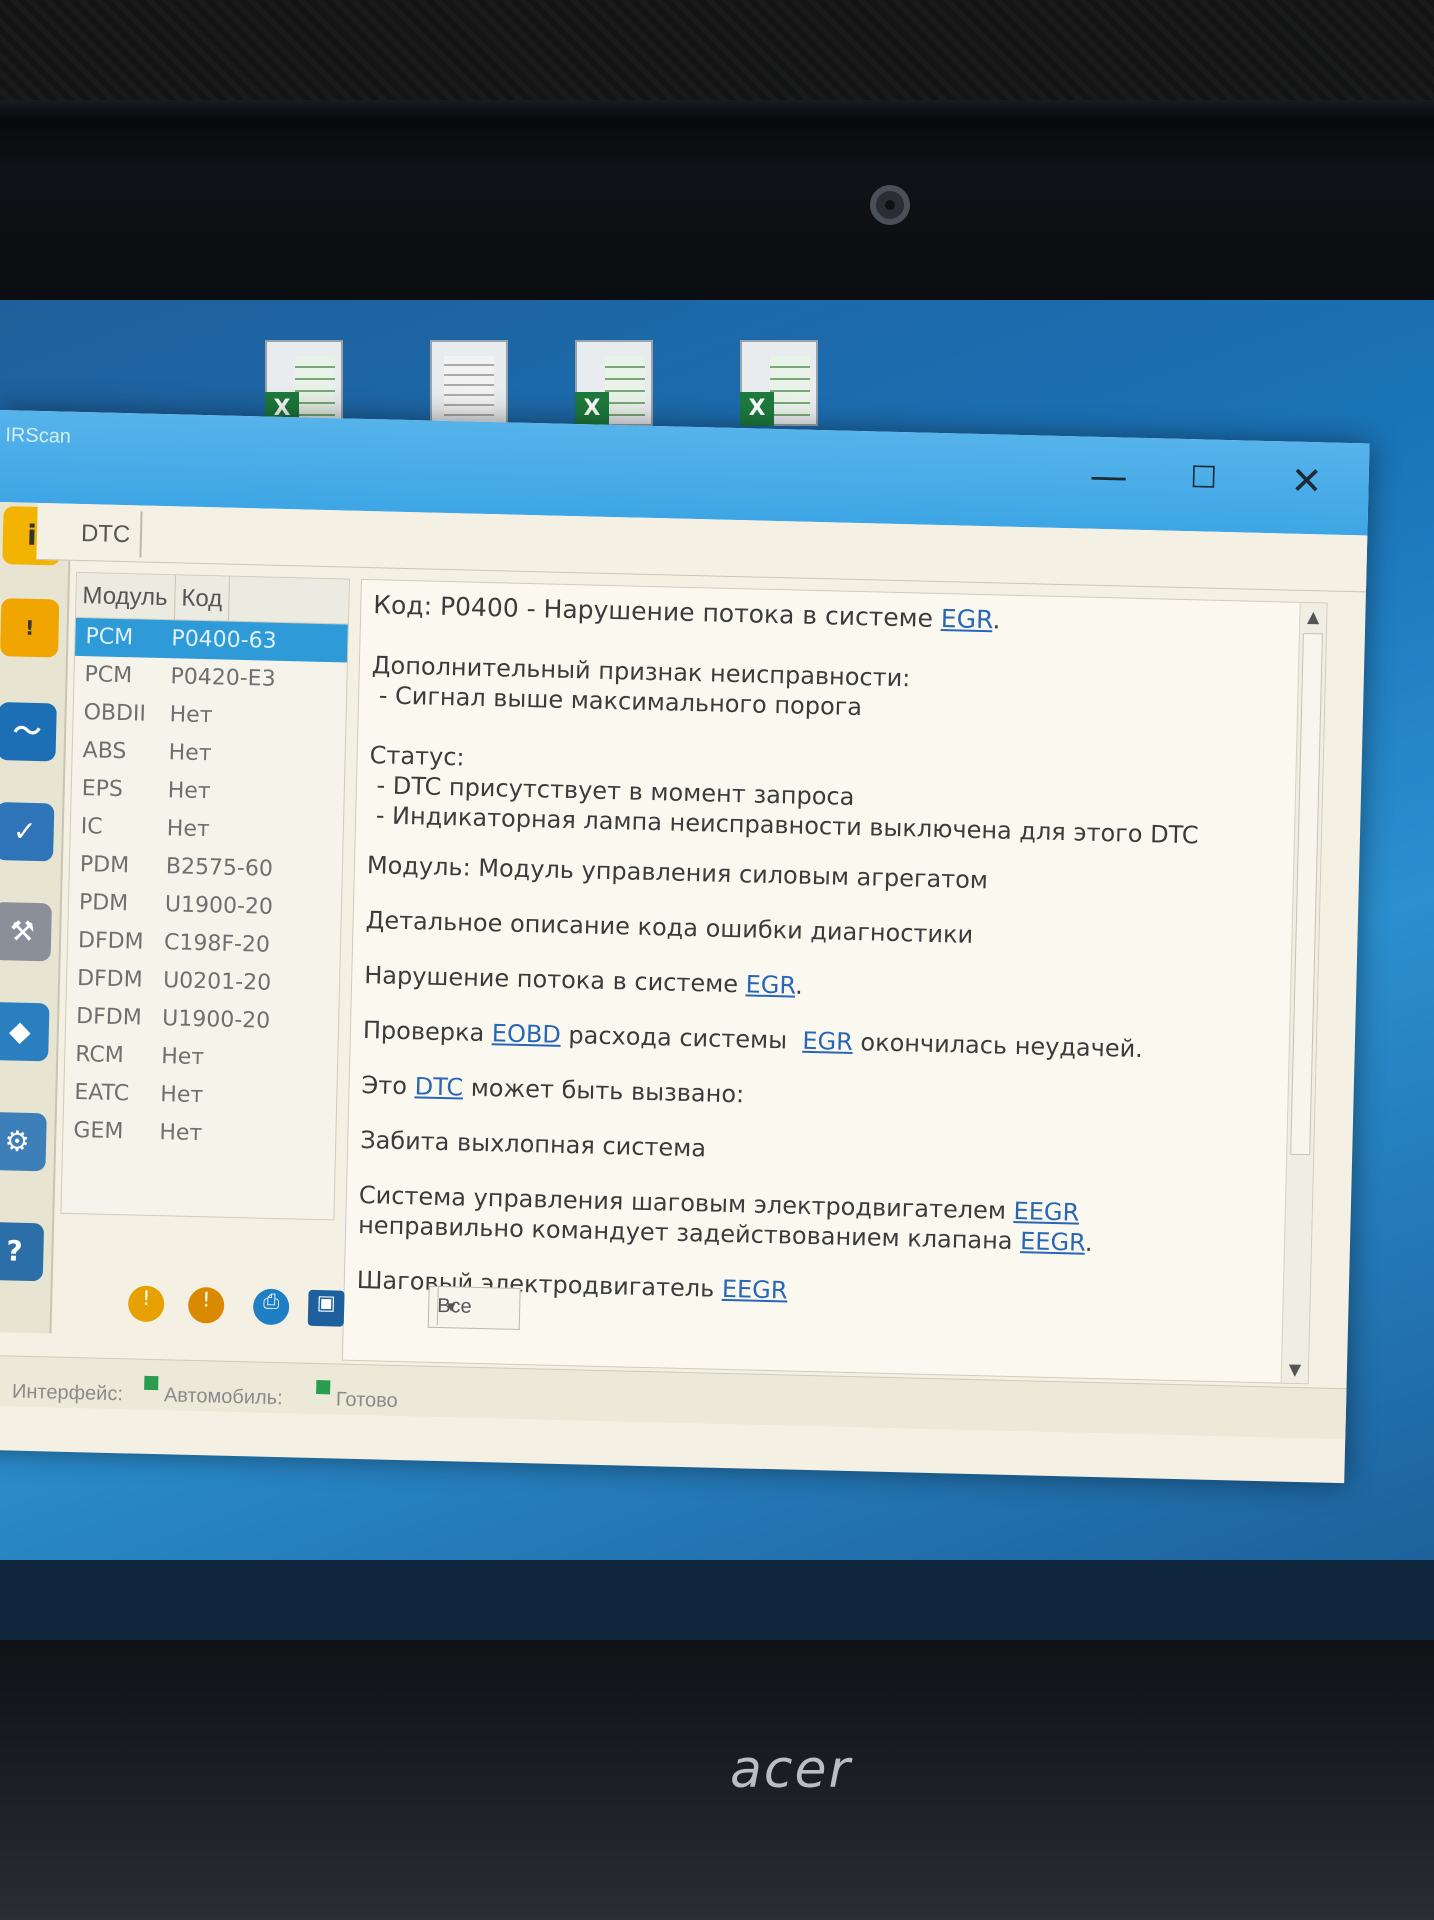  I want to click on minimize-button: —, so click(1108, 475).